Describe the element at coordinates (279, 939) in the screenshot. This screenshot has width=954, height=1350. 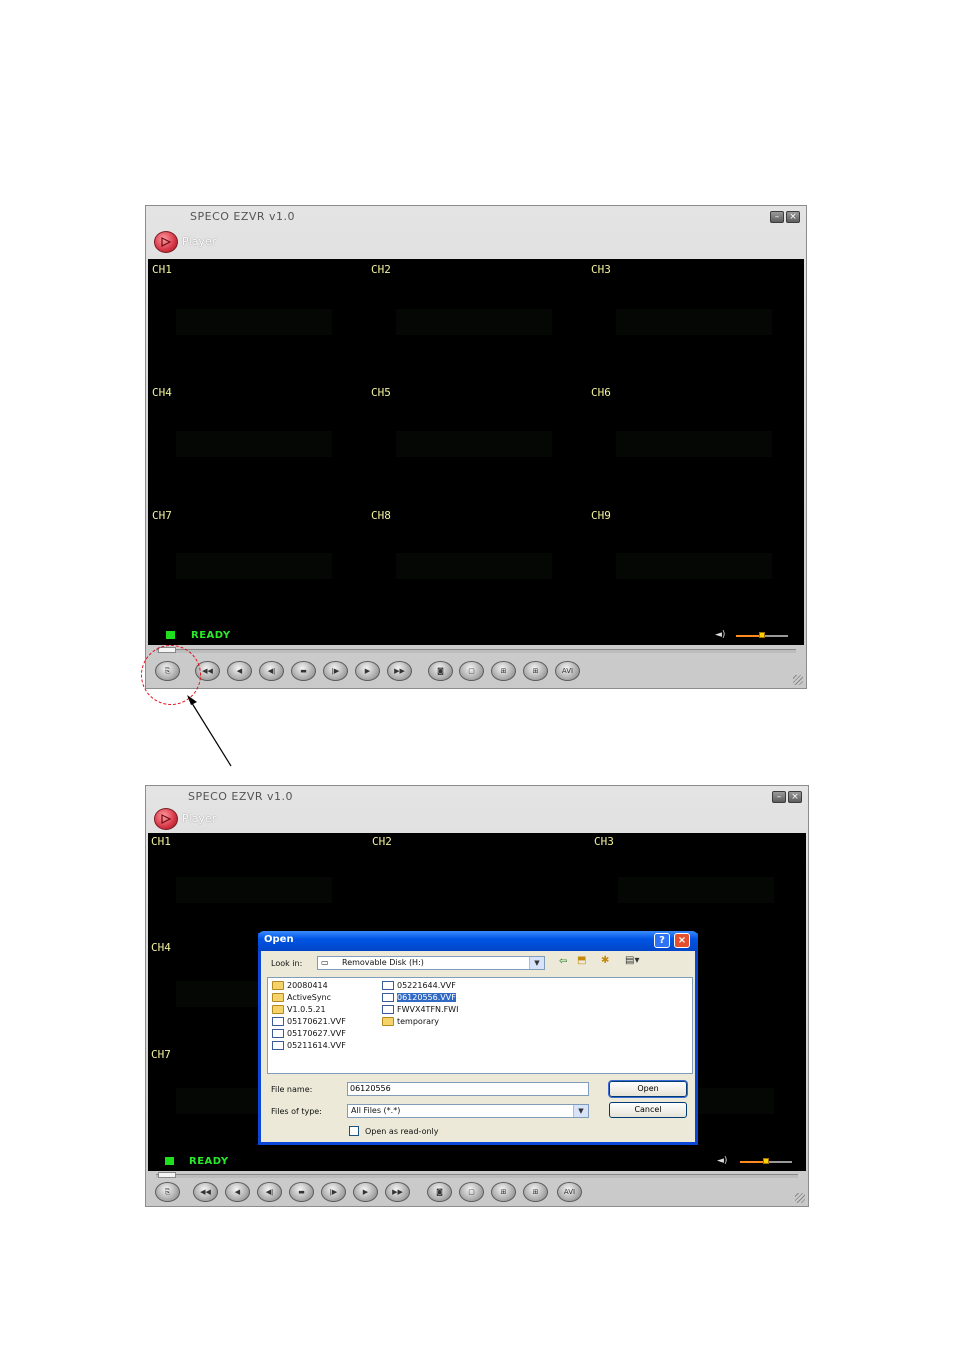
I see `dialog-title: Open` at that location.